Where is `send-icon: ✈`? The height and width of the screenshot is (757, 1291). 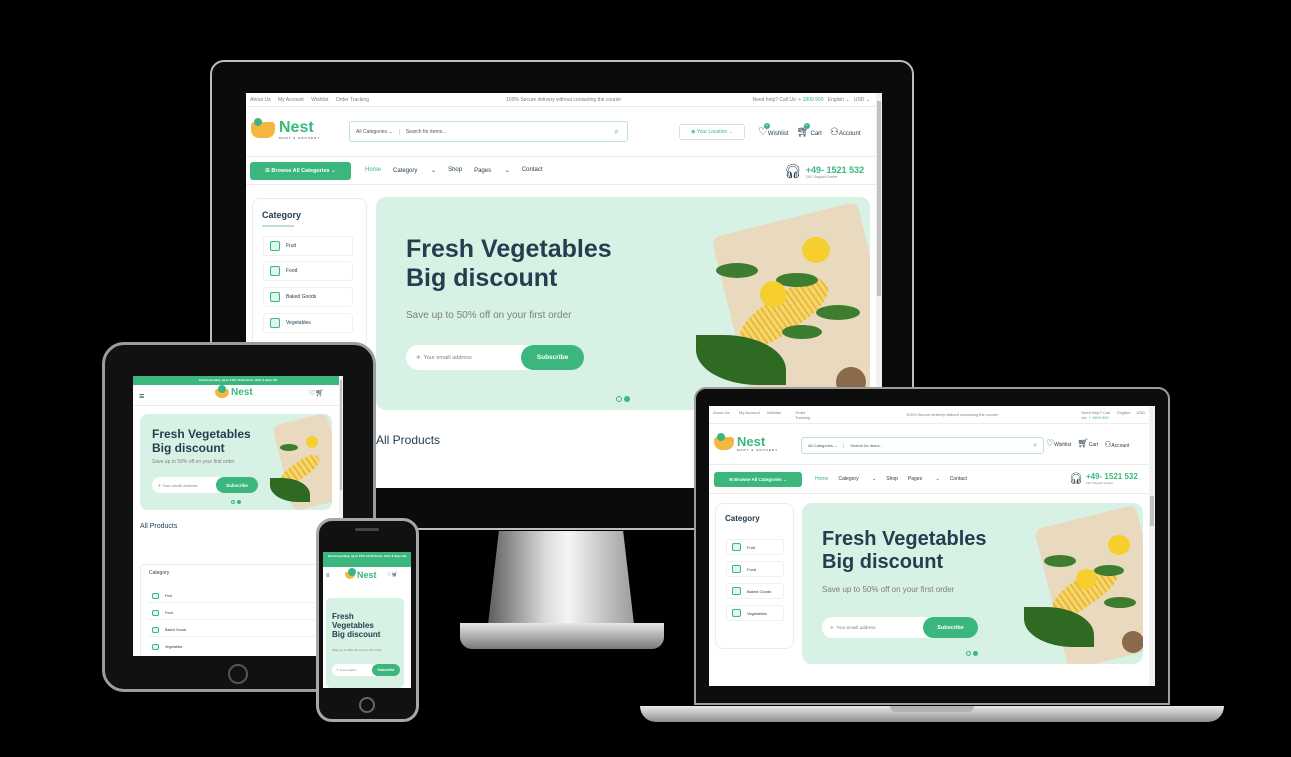
send-icon: ✈ is located at coordinates (160, 485).